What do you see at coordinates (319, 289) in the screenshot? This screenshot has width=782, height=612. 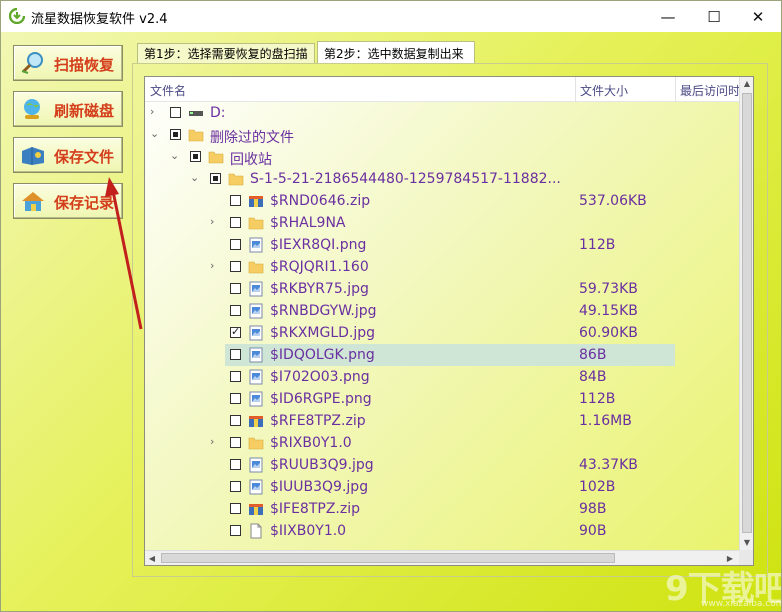 I see `row-filename: $RKBYR75.jpg` at bounding box center [319, 289].